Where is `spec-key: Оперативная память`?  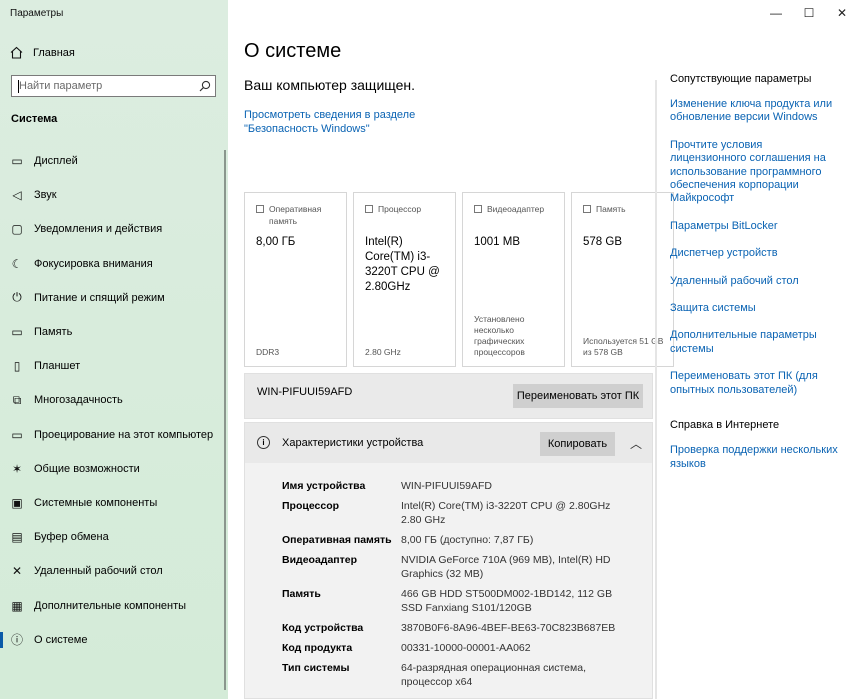 spec-key: Оперативная память is located at coordinates (337, 540).